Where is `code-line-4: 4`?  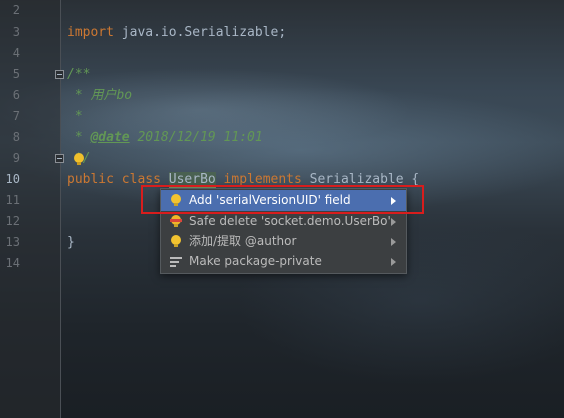
code-line-4: 4 is located at coordinates (282, 53).